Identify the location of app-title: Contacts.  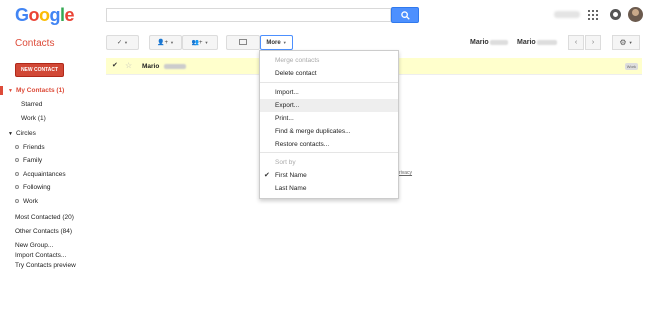
(34, 43).